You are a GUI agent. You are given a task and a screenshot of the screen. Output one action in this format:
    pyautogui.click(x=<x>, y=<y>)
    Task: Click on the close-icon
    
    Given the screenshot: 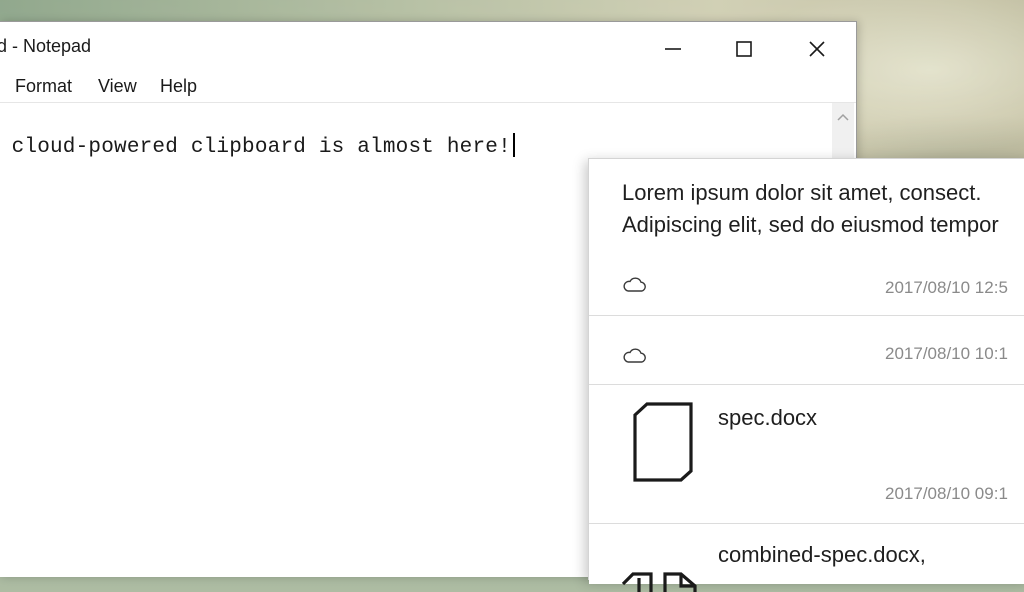 What is the action you would take?
    pyautogui.click(x=817, y=49)
    